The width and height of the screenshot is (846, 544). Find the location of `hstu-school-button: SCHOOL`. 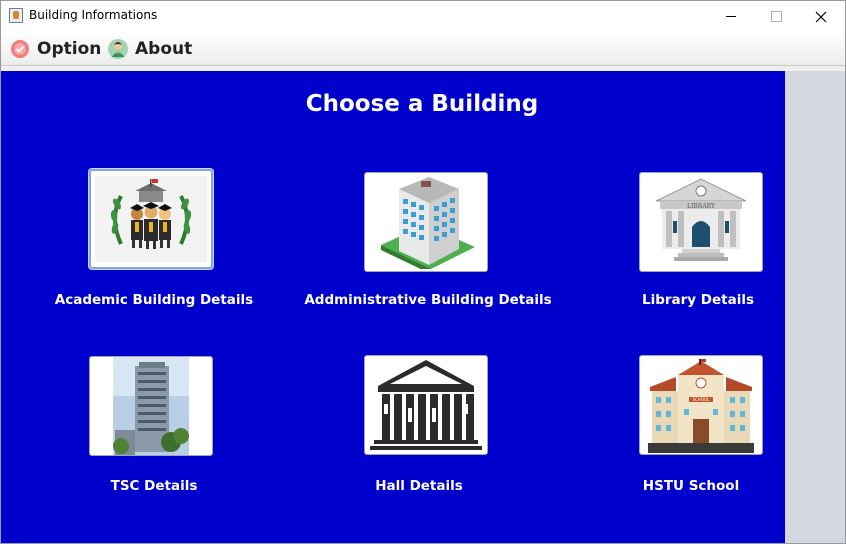

hstu-school-button: SCHOOL is located at coordinates (701, 405).